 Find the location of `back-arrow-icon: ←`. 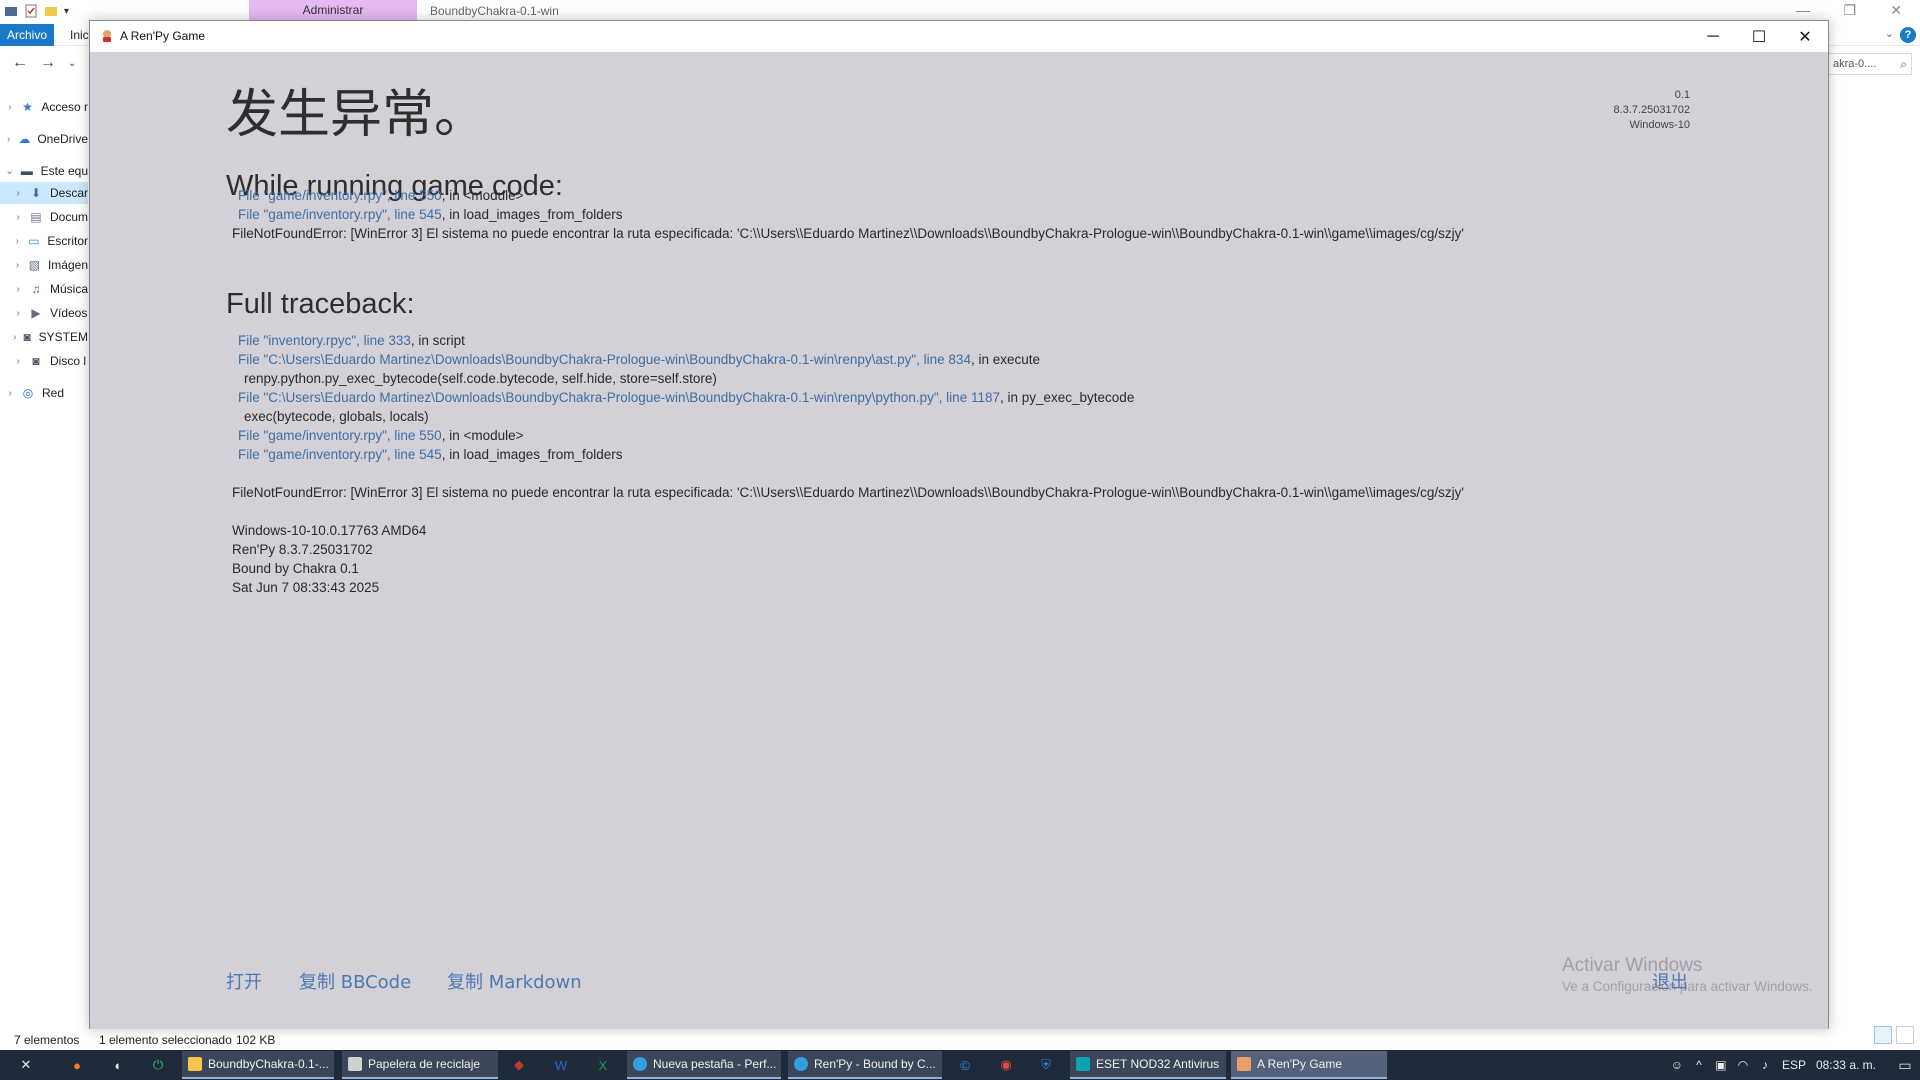

back-arrow-icon: ← is located at coordinates (20, 63).